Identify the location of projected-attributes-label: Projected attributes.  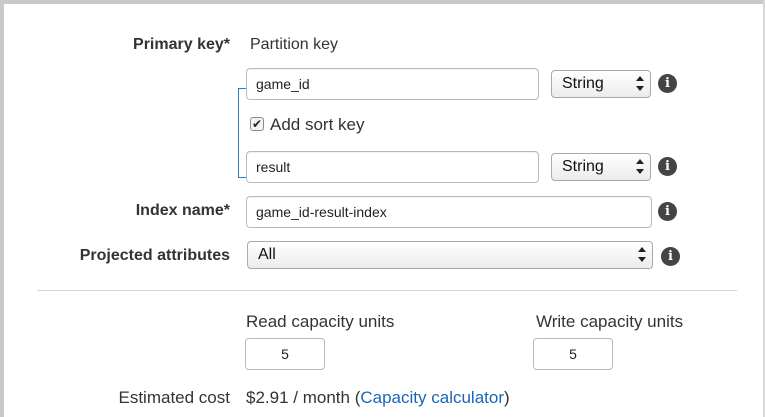
(154, 255).